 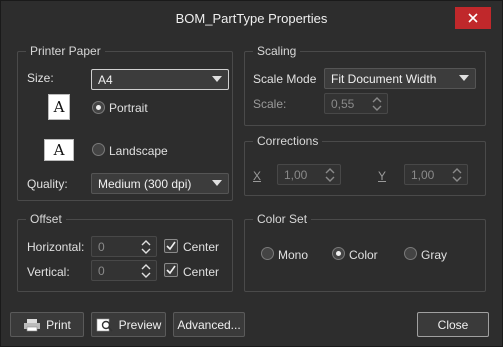 I want to click on portrait-page-glyph: A, so click(x=59, y=107).